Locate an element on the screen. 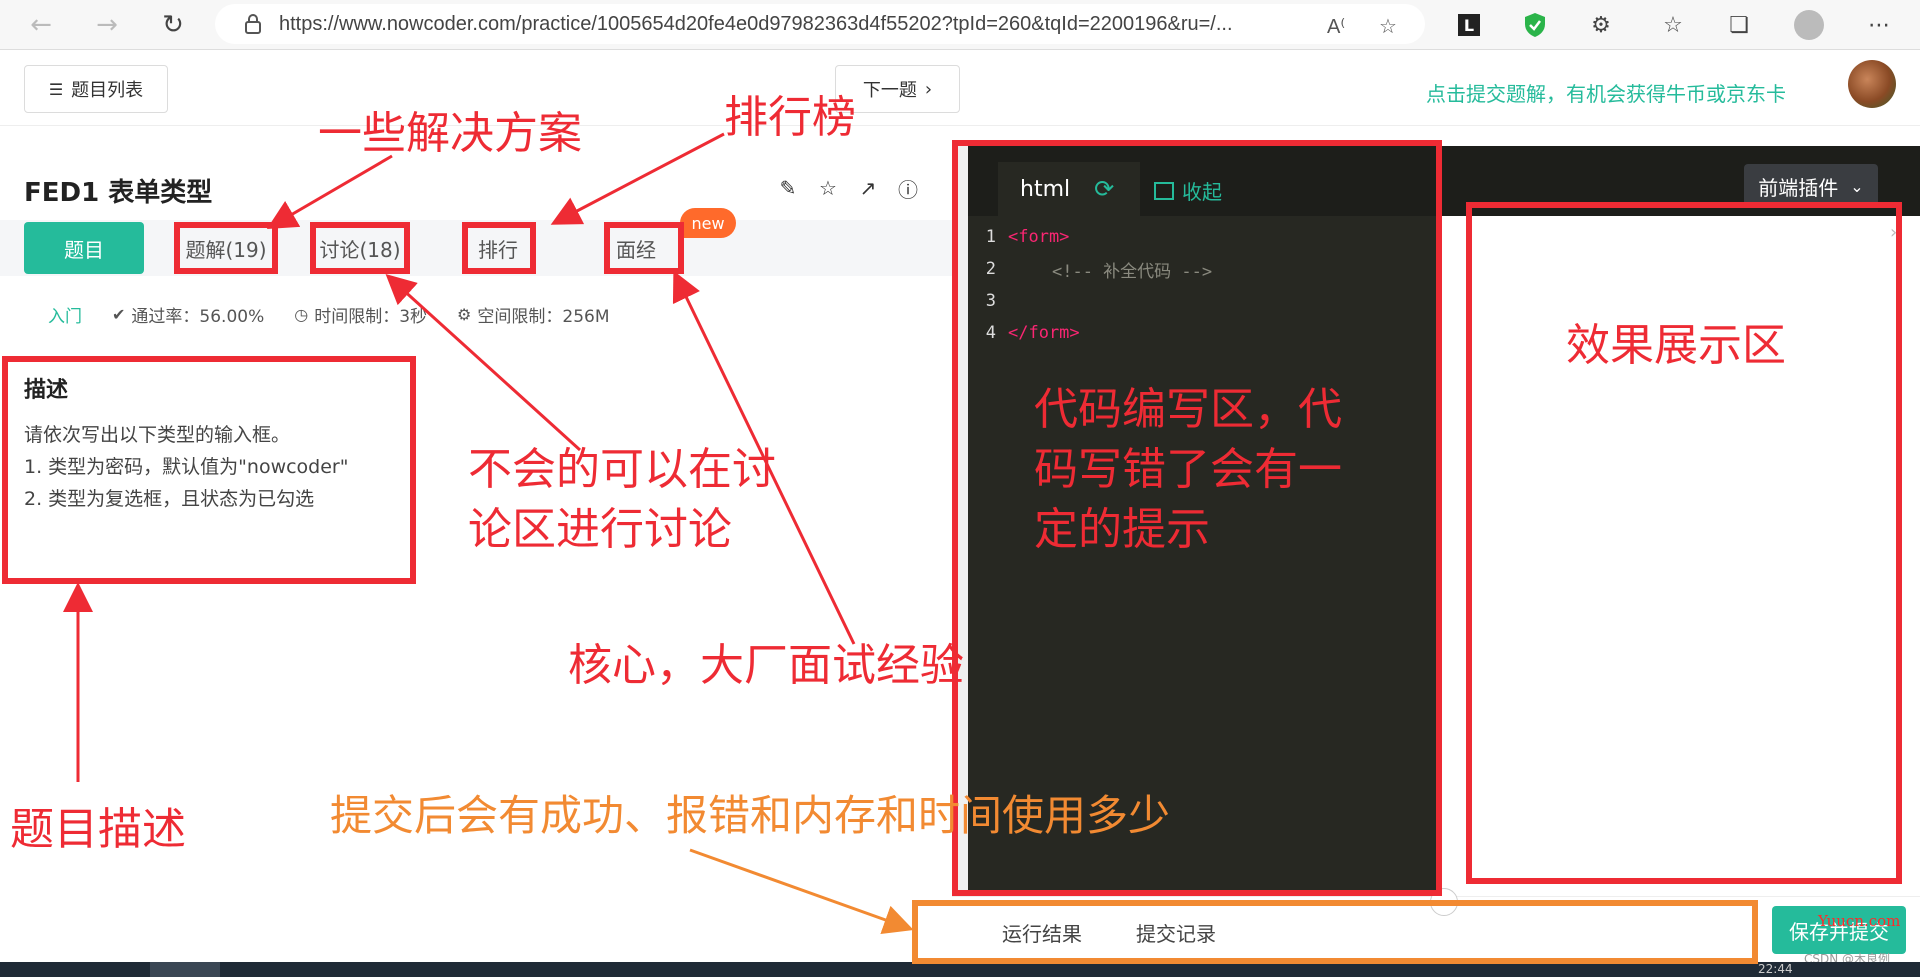 The image size is (1920, 977). pass-rate: ✔ 通过率：56.00% is located at coordinates (188, 314).